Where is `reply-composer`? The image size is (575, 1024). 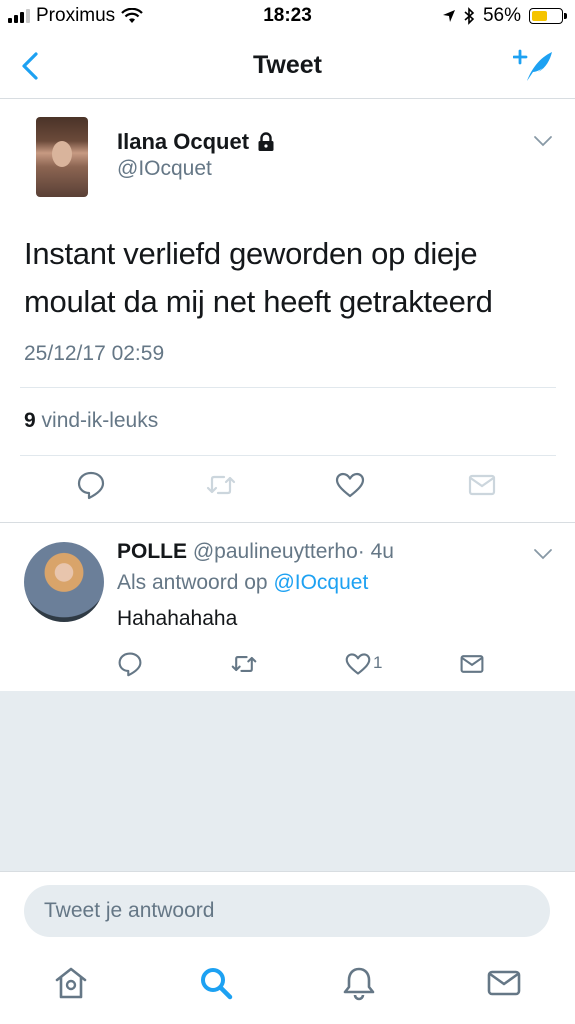 reply-composer is located at coordinates (287, 911).